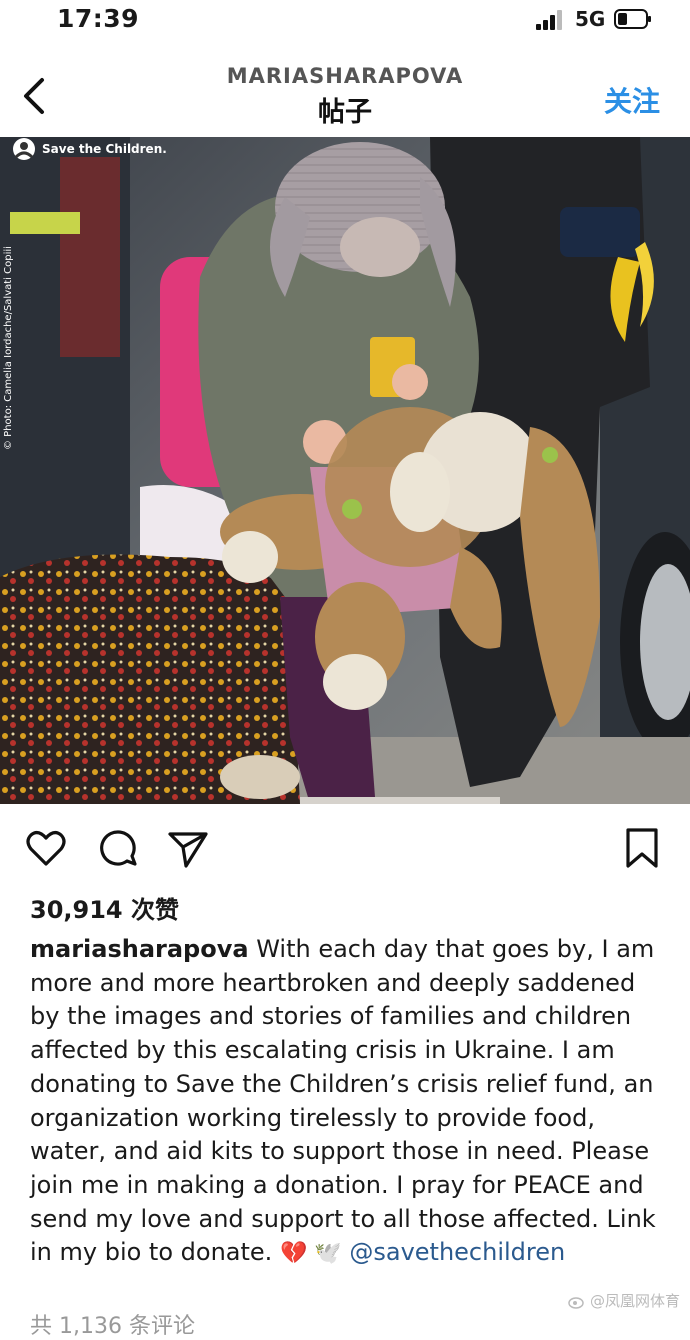 This screenshot has height=1340, width=690. I want to click on nav-header: MARIASHARAPOVA 帖子 关注, so click(345, 94).